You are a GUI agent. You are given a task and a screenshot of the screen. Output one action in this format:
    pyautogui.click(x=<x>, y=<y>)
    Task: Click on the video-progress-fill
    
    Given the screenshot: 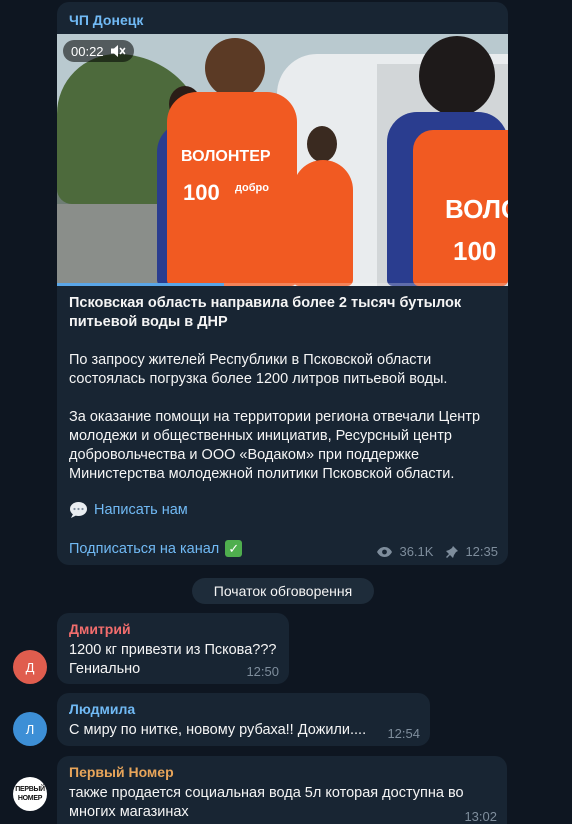 What is the action you would take?
    pyautogui.click(x=140, y=284)
    